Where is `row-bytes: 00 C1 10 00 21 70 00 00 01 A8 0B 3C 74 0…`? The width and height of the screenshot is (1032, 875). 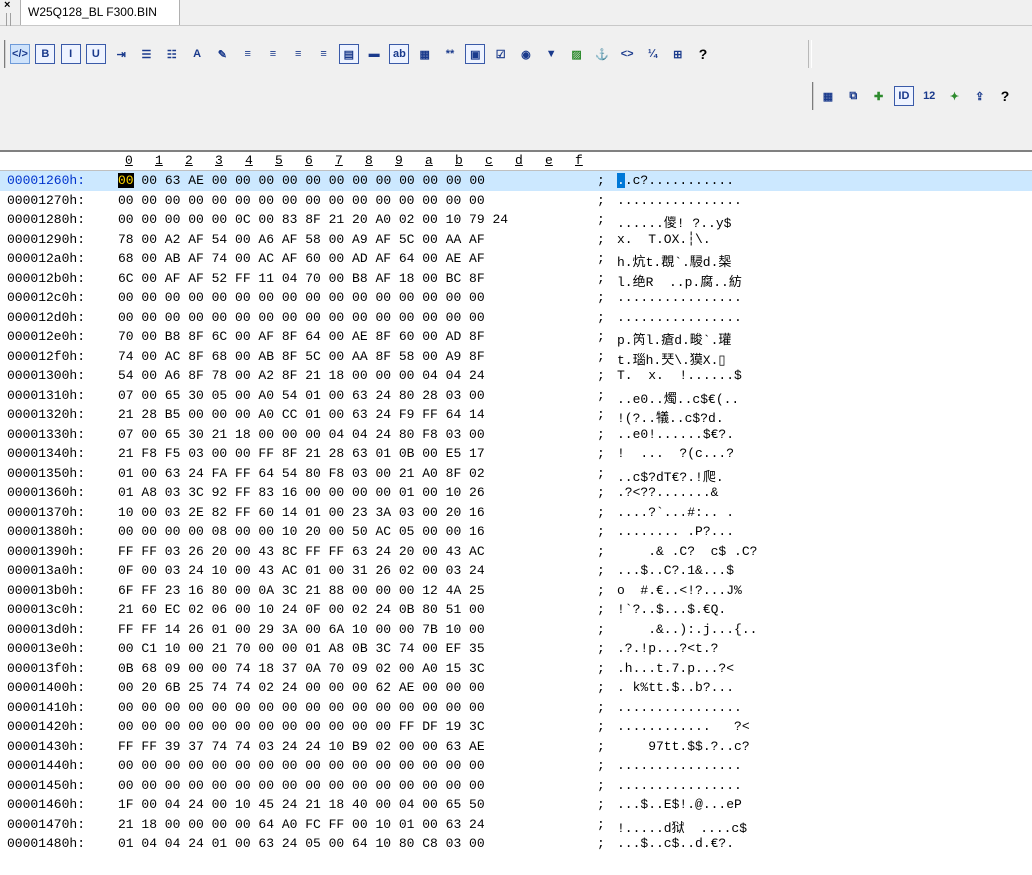 row-bytes: 00 C1 10 00 21 70 00 00 01 A8 0B 3C 74 0… is located at coordinates (301, 648).